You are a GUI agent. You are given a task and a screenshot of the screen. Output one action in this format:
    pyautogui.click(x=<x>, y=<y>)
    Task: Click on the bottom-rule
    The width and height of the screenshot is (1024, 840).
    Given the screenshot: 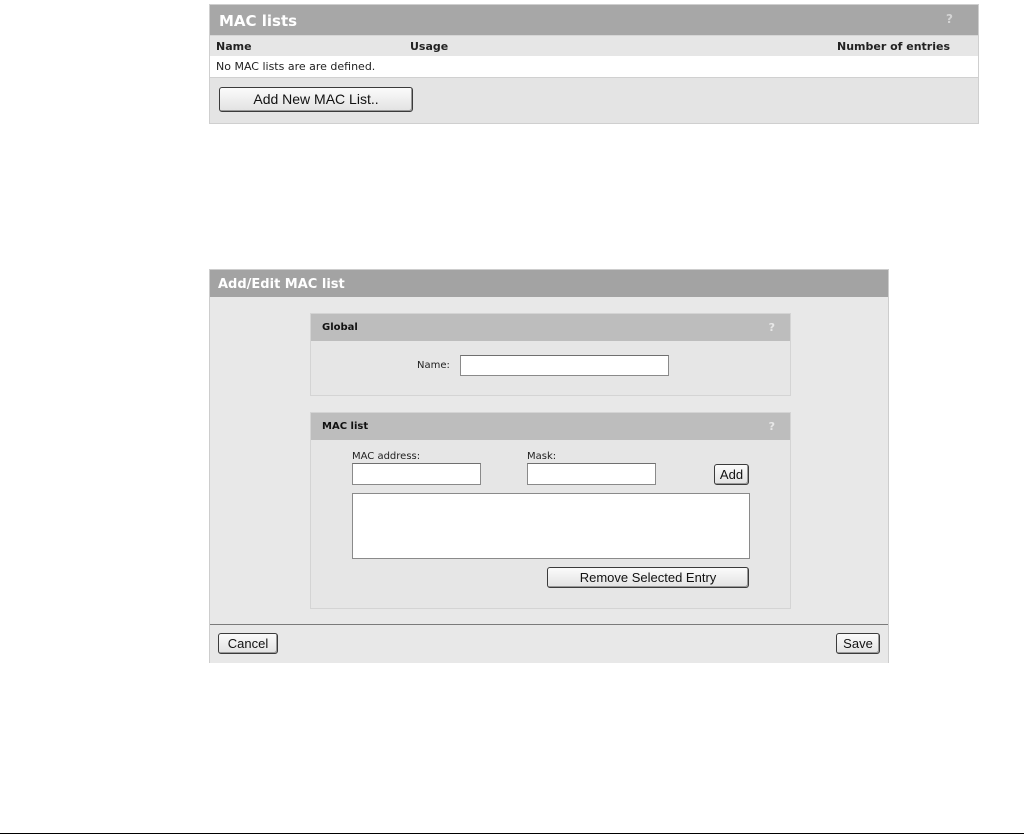 What is the action you would take?
    pyautogui.click(x=512, y=833)
    